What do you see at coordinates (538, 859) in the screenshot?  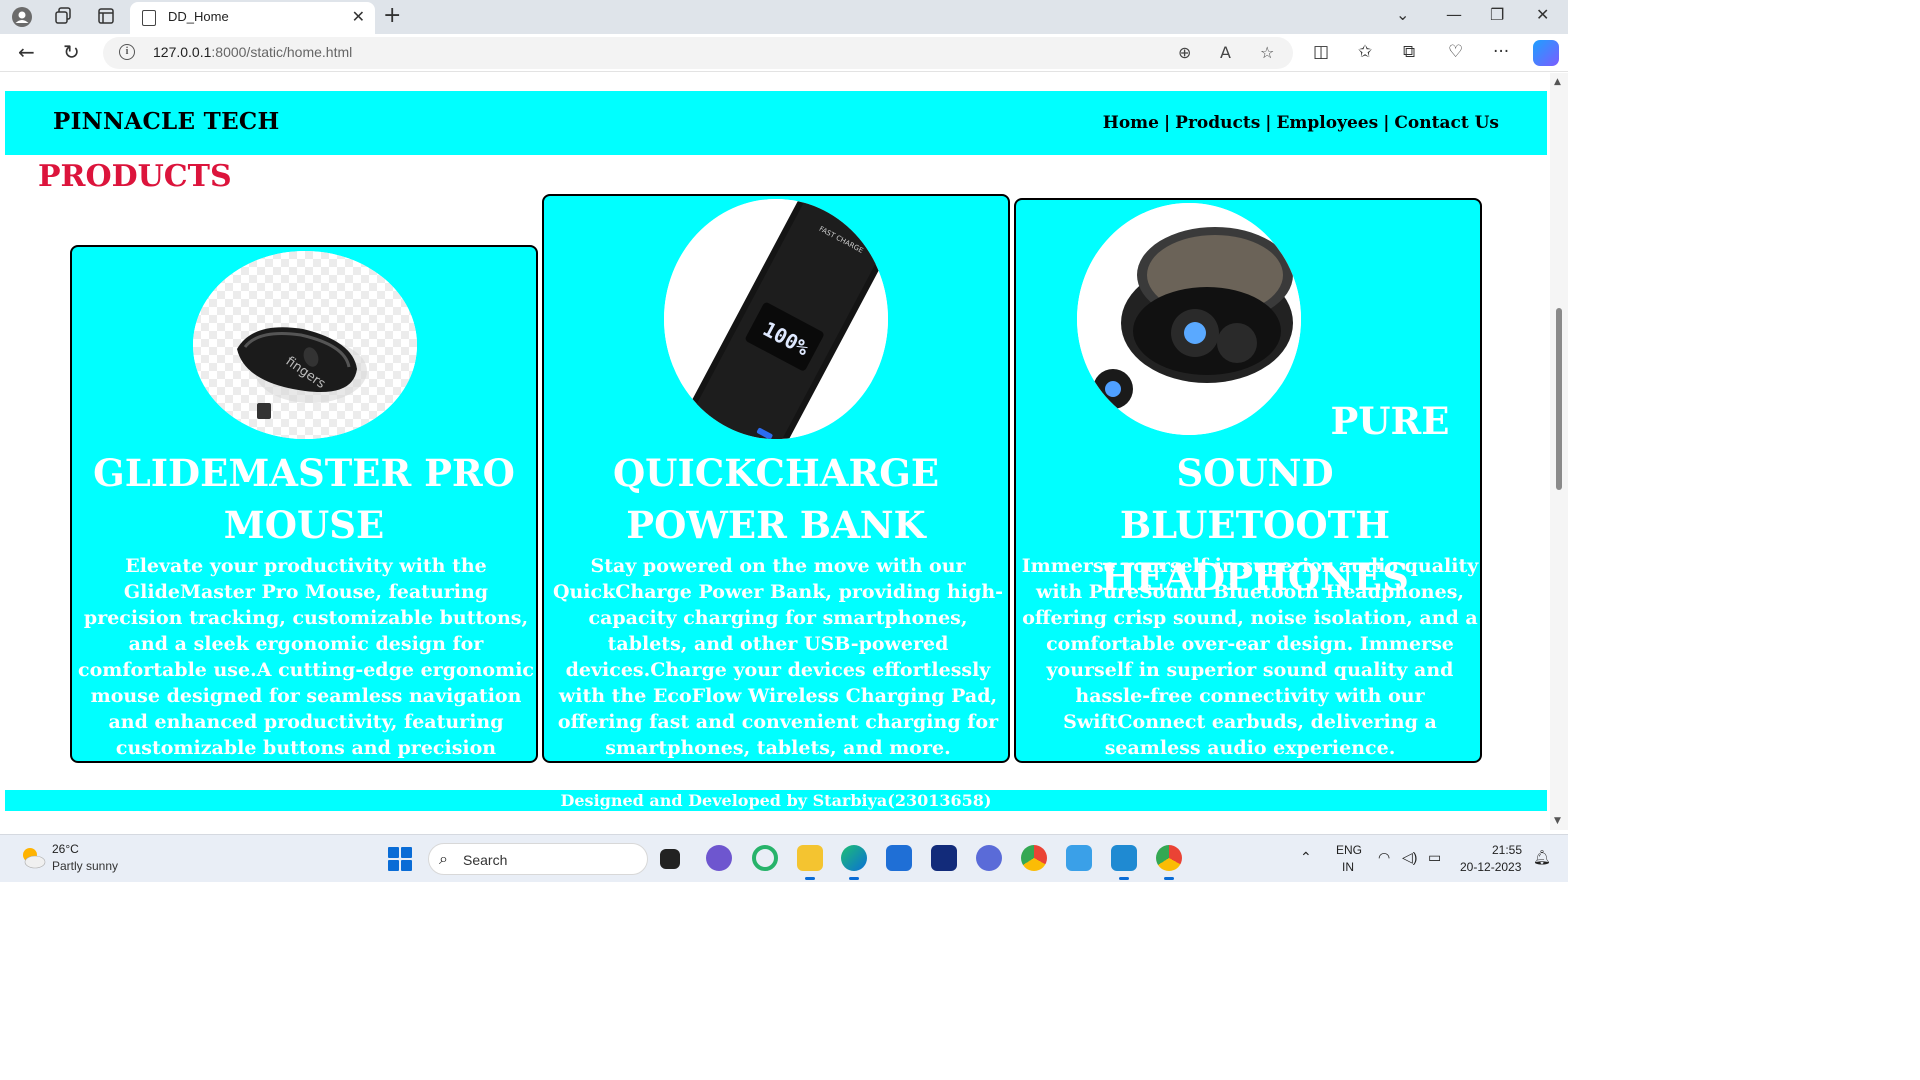 I see `taskbar-search: ⌕ Search` at bounding box center [538, 859].